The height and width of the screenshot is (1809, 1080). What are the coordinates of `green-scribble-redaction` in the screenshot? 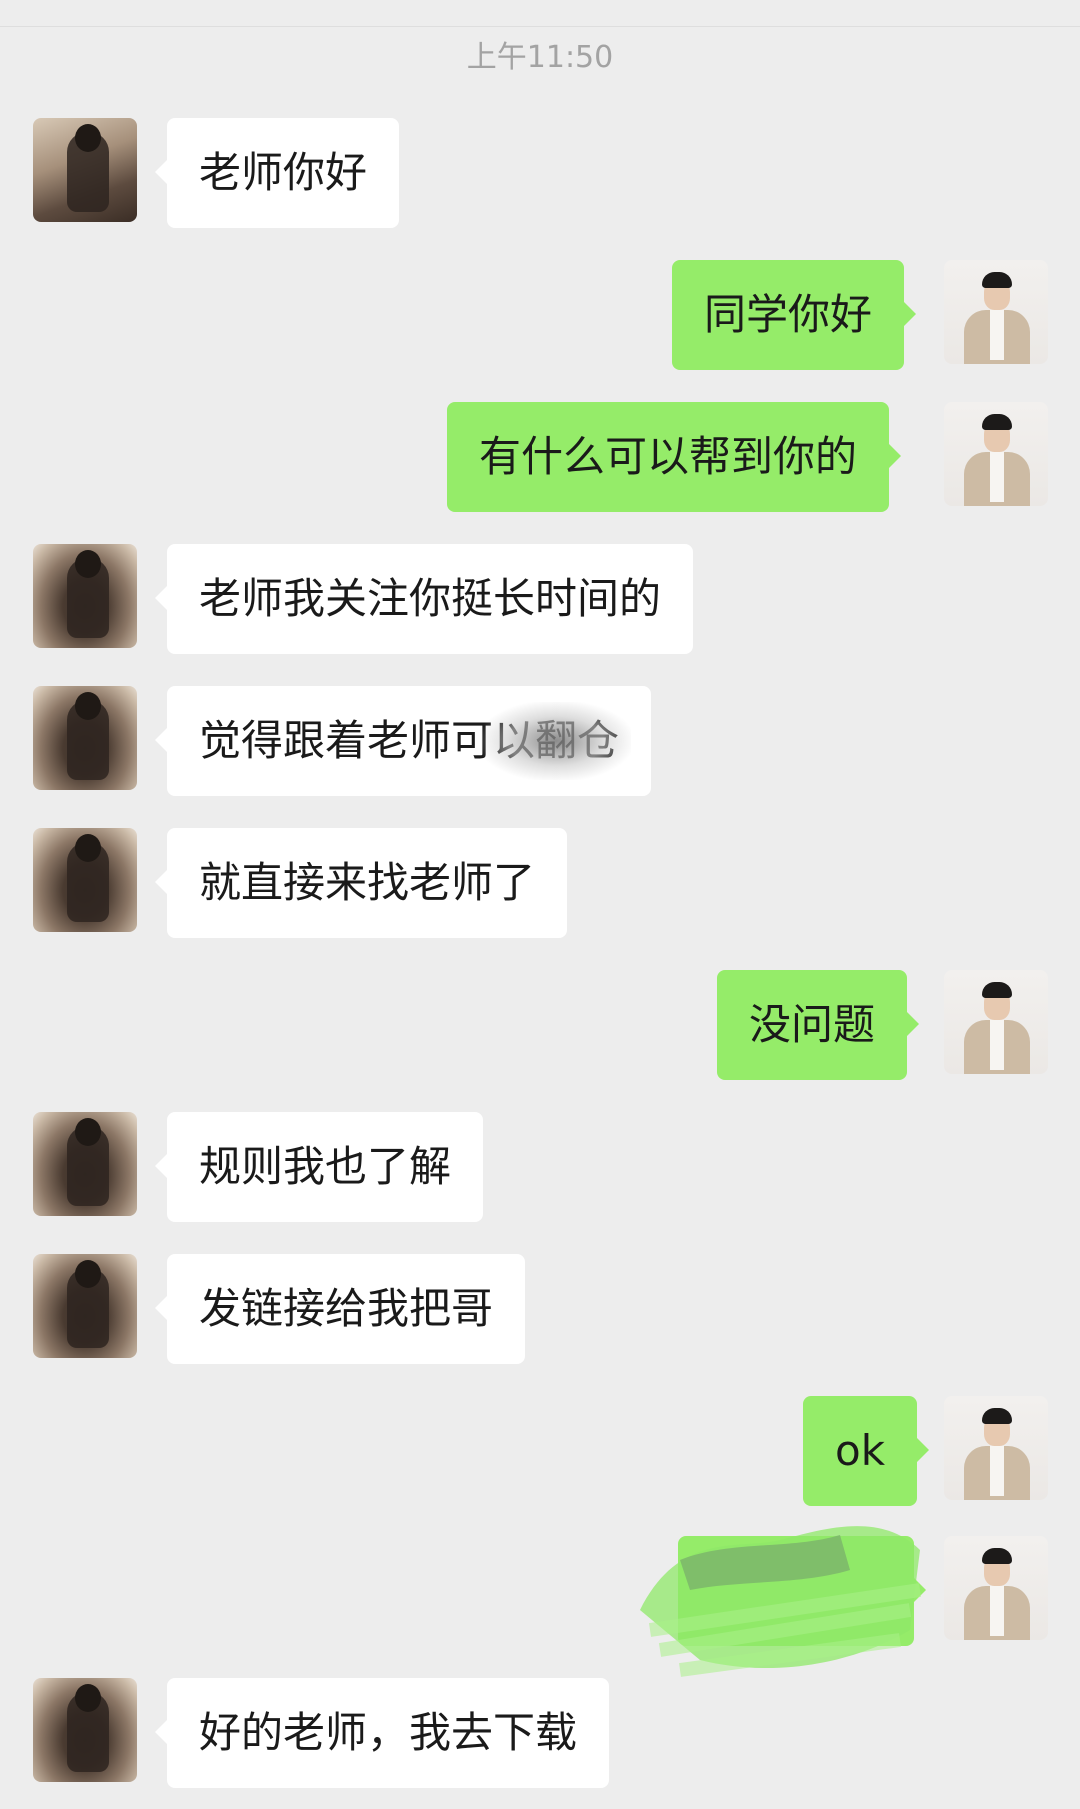 It's located at (781, 1601).